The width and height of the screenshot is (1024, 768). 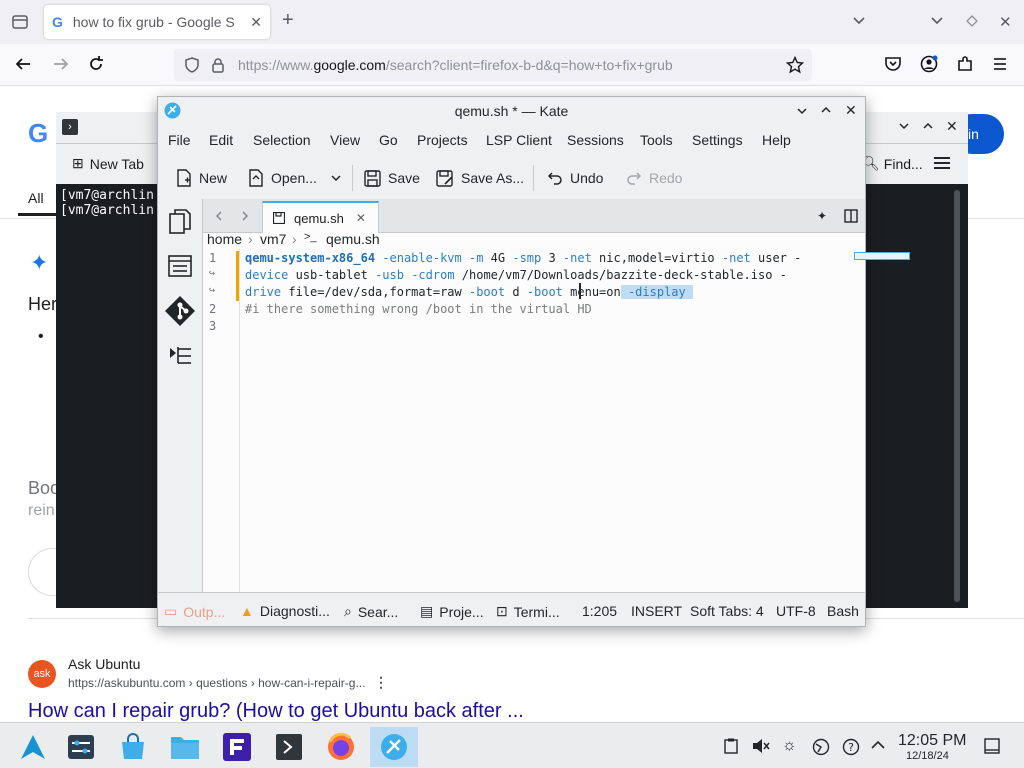 I want to click on kate-taskbar-icon, so click(x=394, y=747).